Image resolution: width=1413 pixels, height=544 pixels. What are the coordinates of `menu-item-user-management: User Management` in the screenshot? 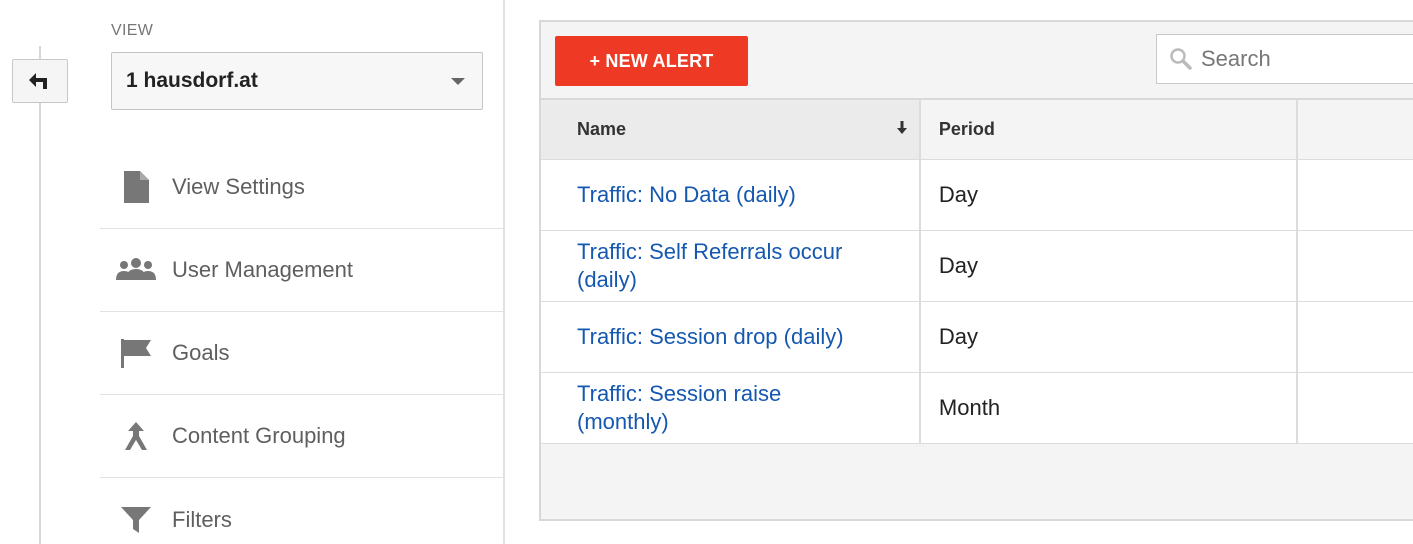 It's located at (302, 270).